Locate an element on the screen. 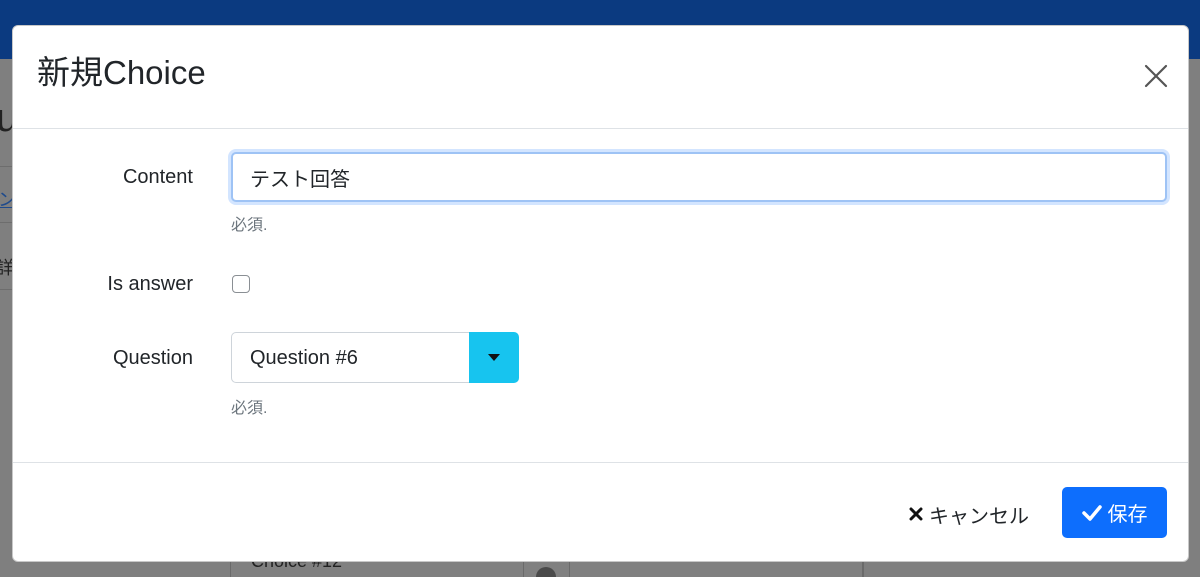  save-button: 保存 is located at coordinates (1114, 512).